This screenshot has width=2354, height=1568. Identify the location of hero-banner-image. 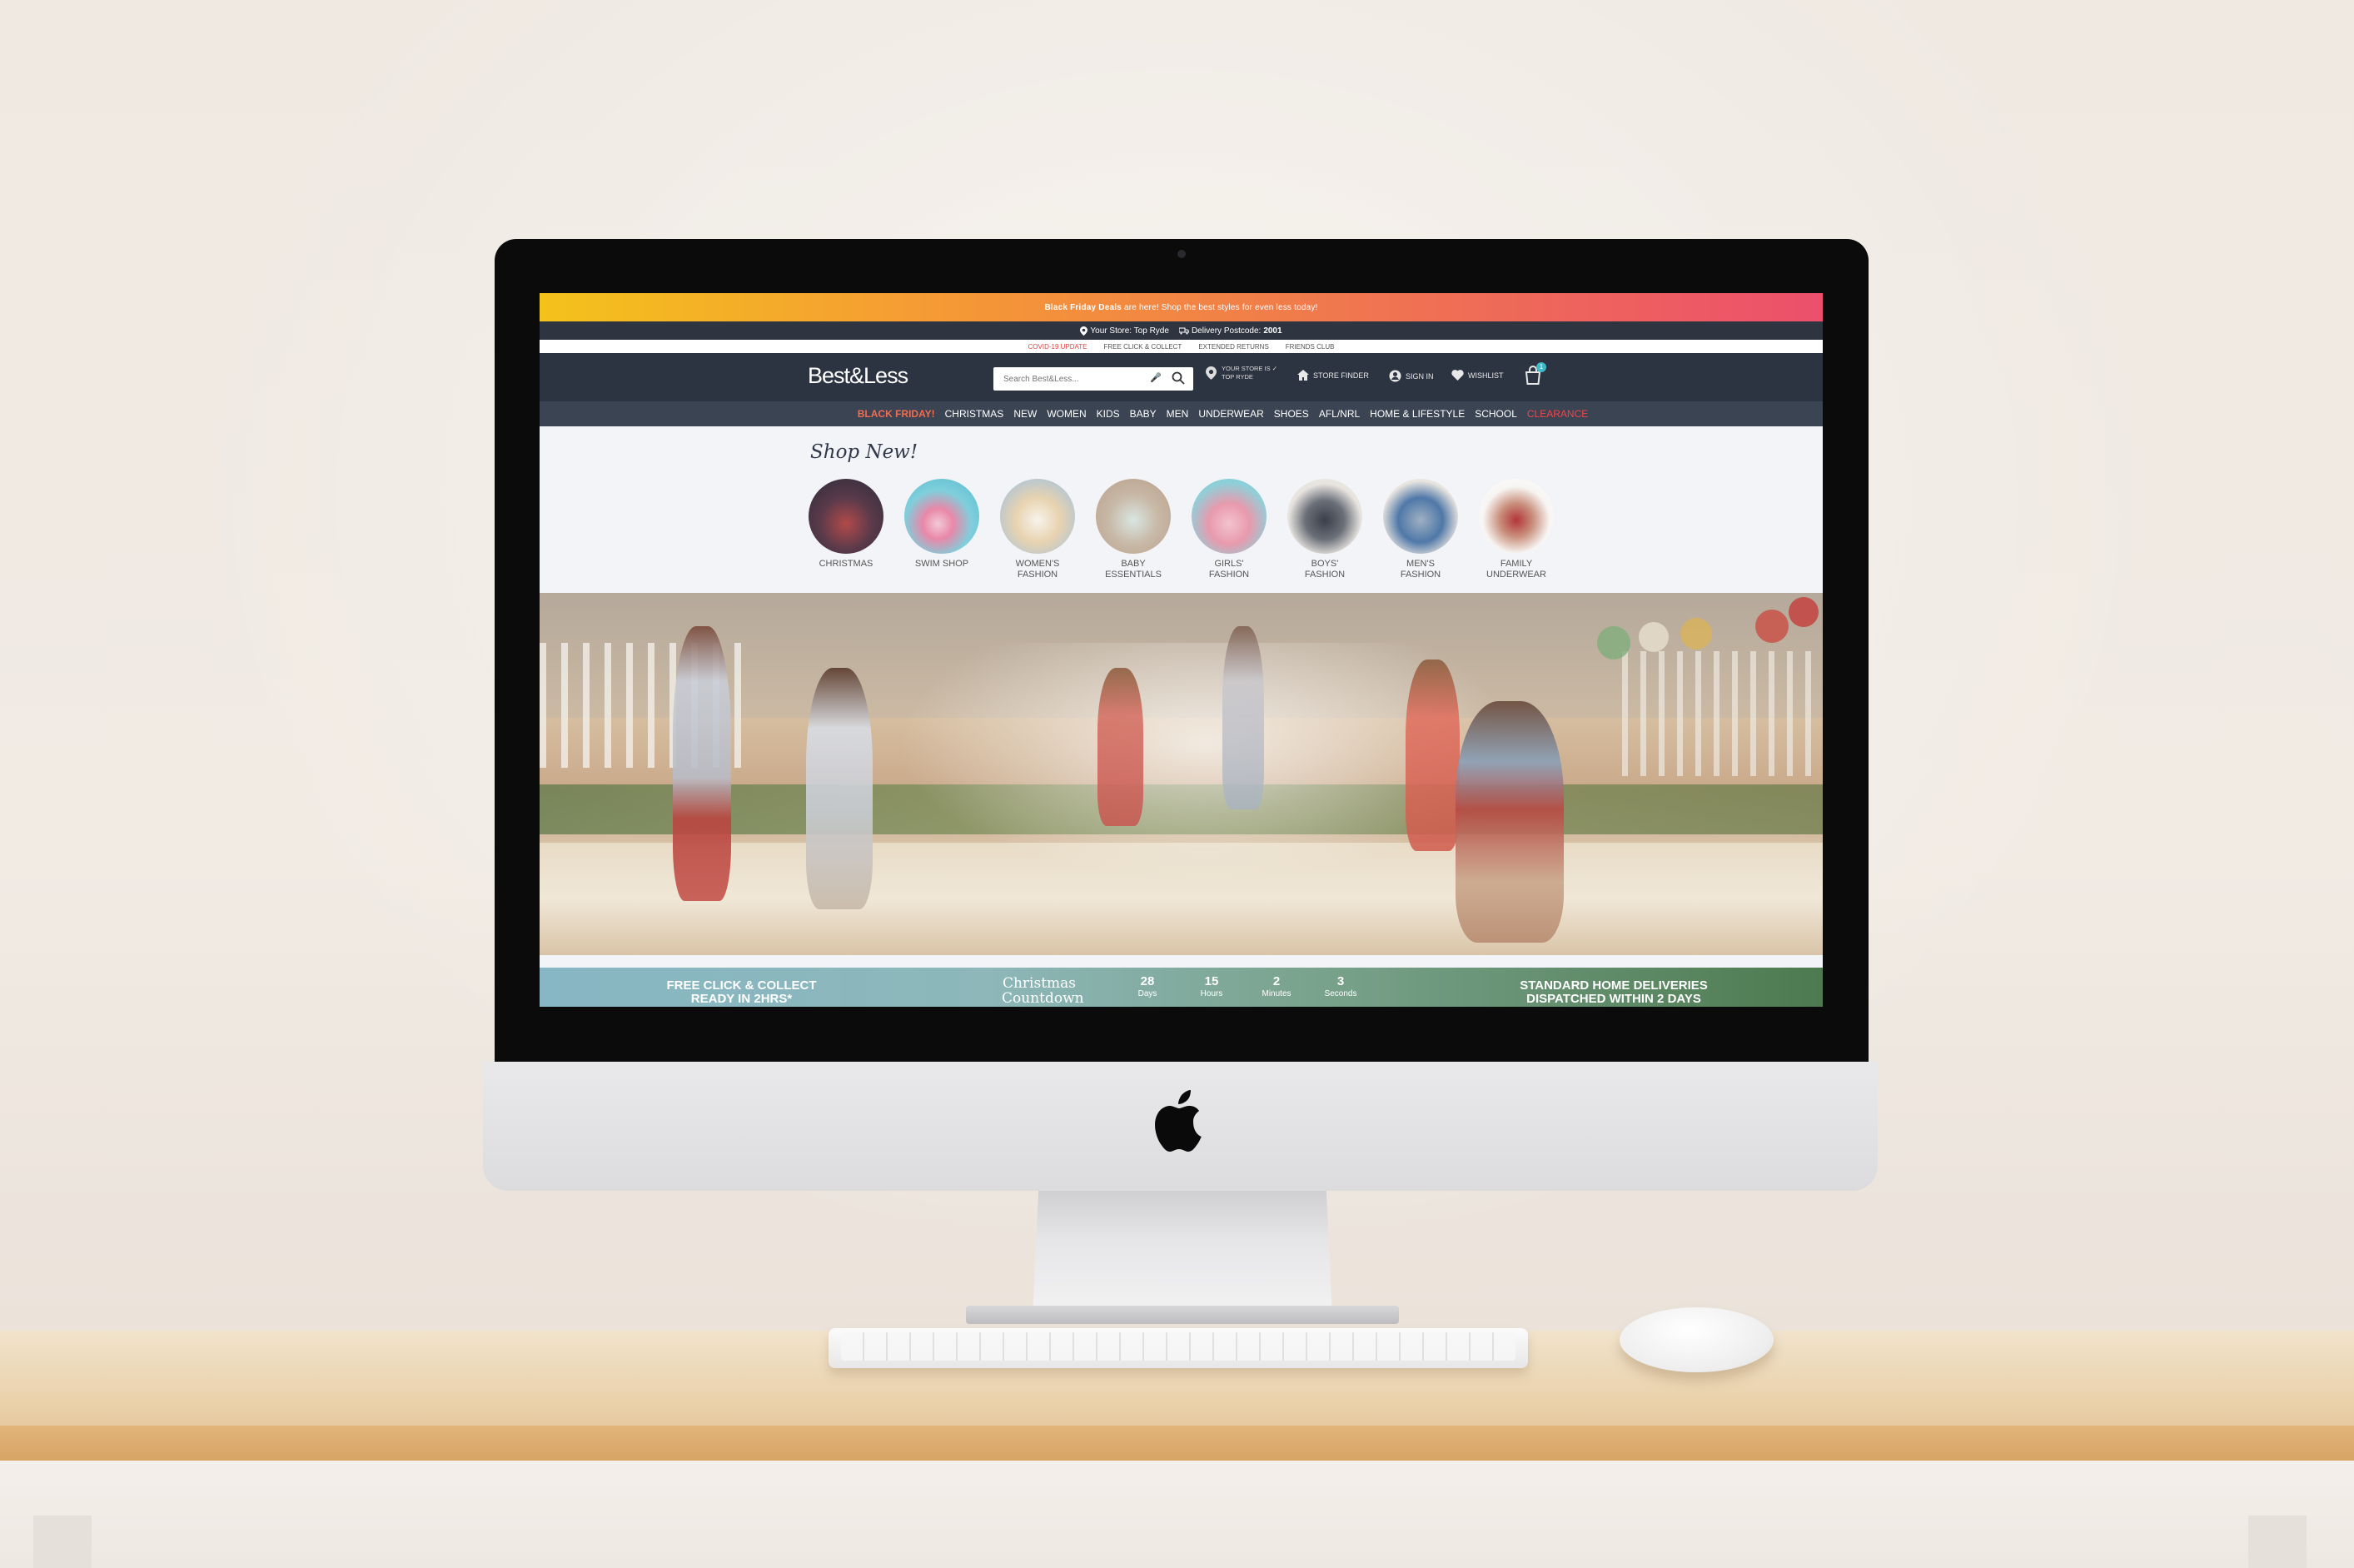
(1181, 774).